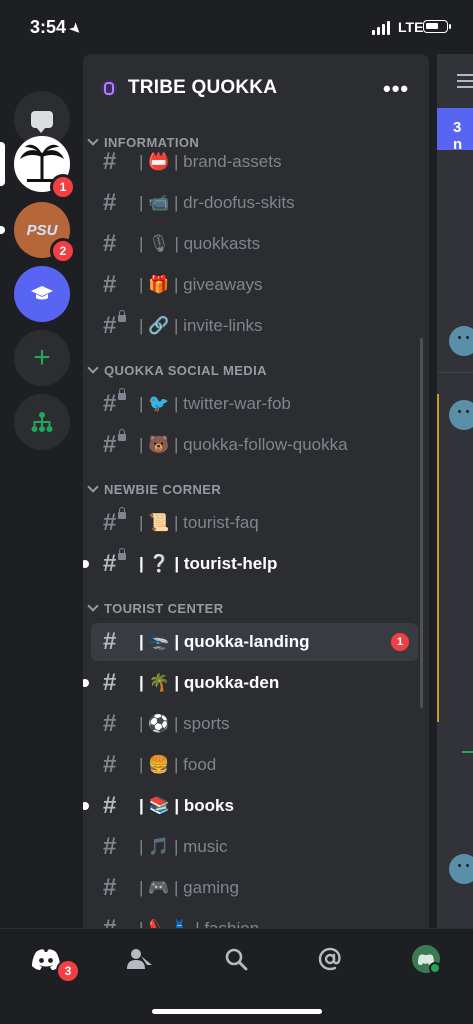 This screenshot has width=473, height=1024. I want to click on channel-books: # | 📚 | books, so click(250, 806).